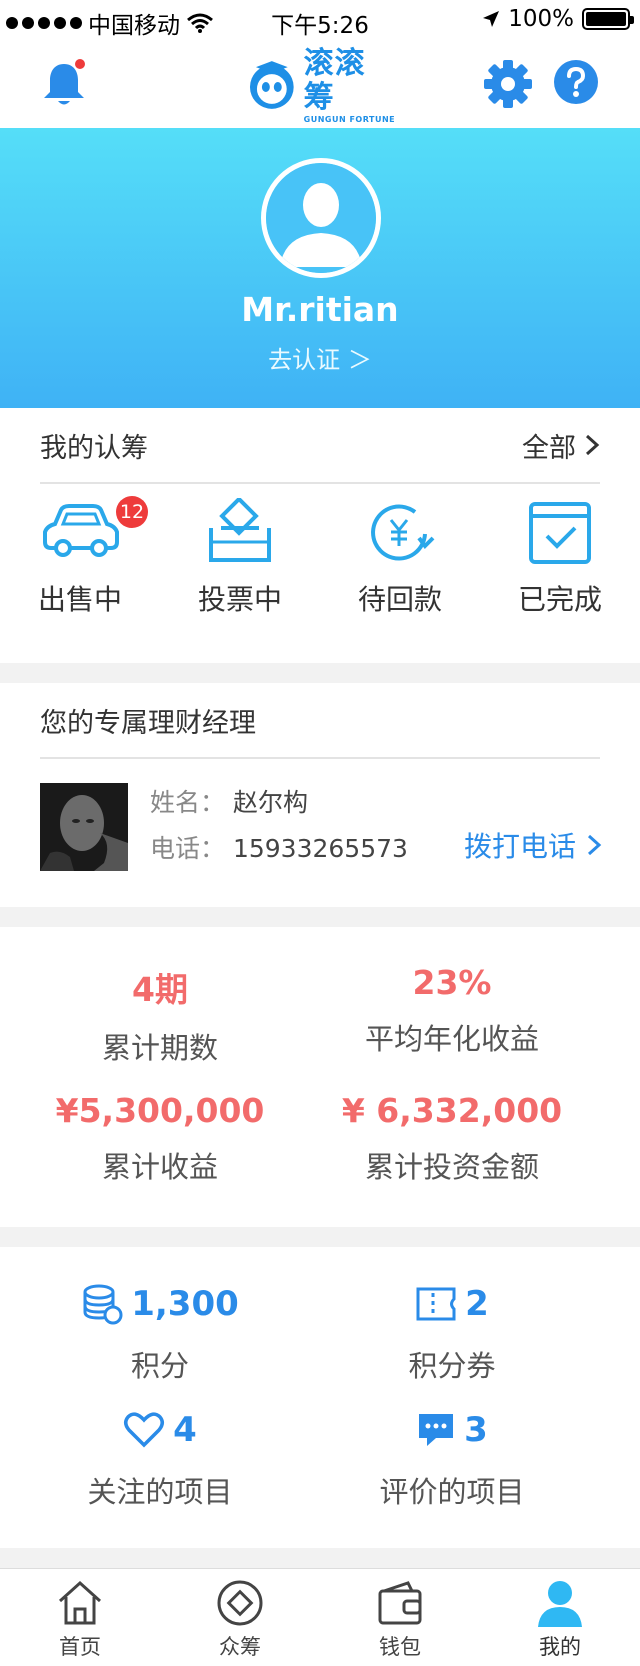  What do you see at coordinates (403, 532) in the screenshot?
I see `yen-return-icon` at bounding box center [403, 532].